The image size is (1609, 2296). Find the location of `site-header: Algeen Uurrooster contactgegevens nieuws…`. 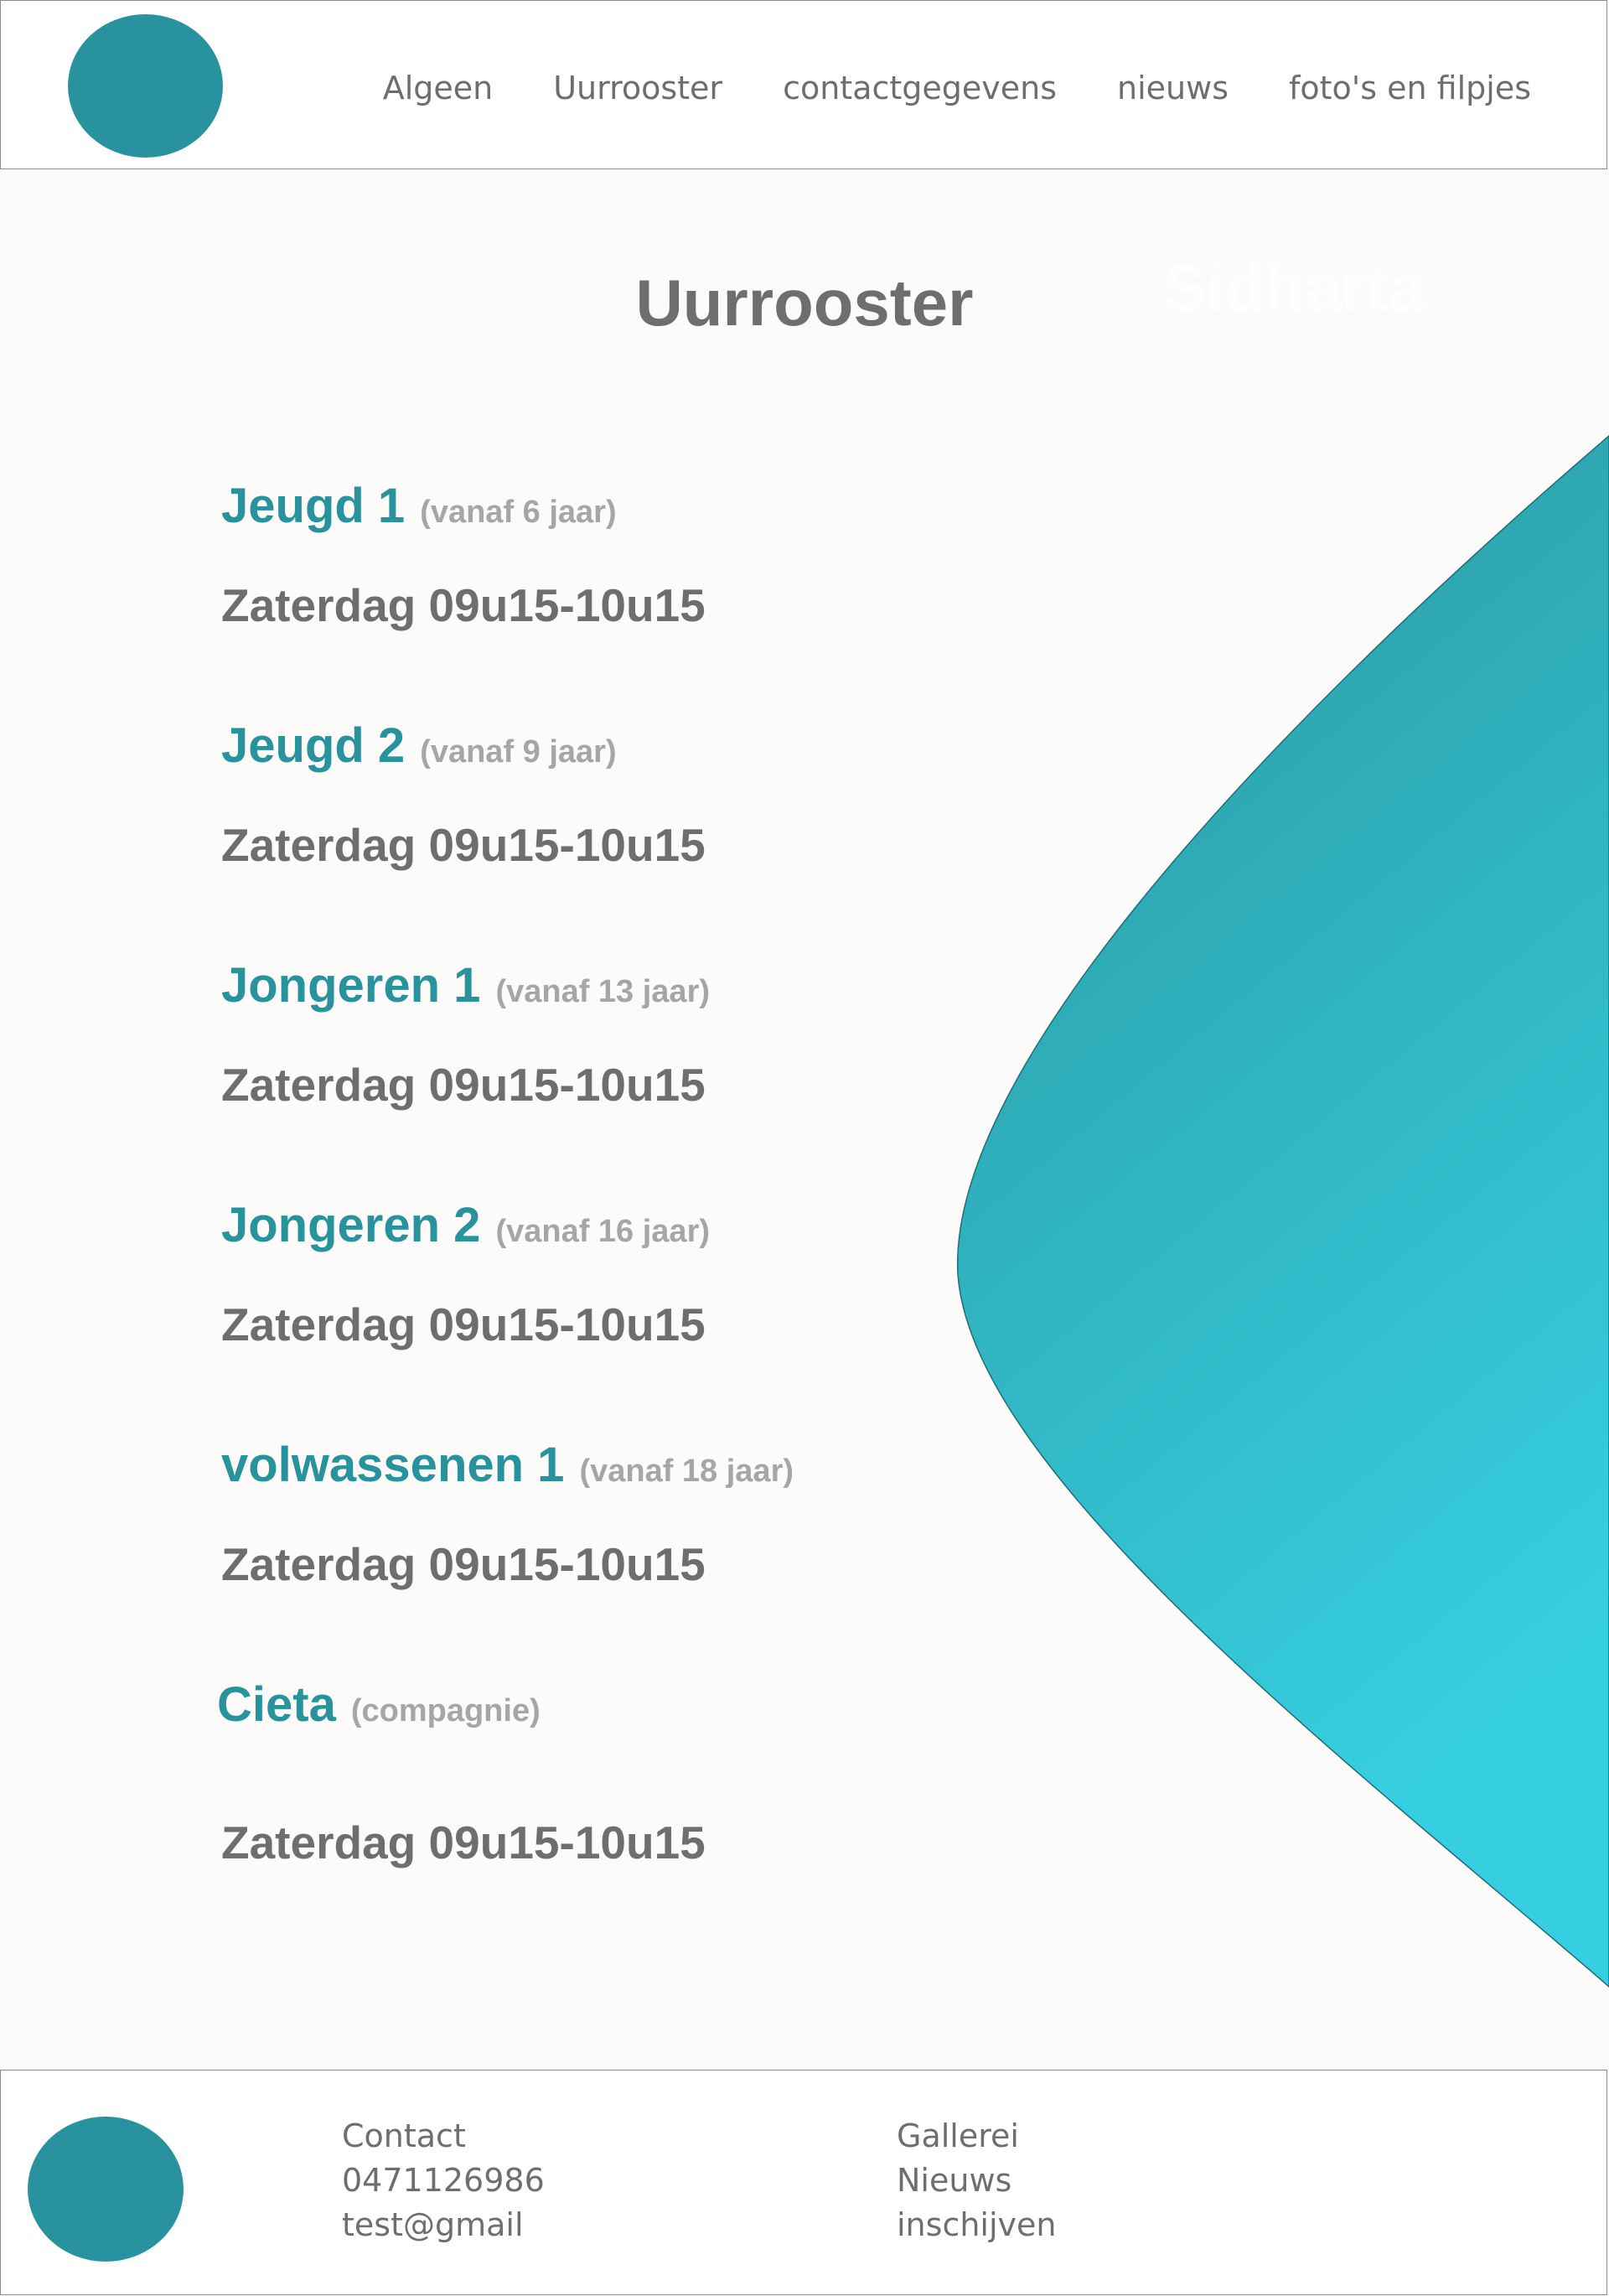

site-header: Algeen Uurrooster contactgegevens nieuws… is located at coordinates (804, 84).